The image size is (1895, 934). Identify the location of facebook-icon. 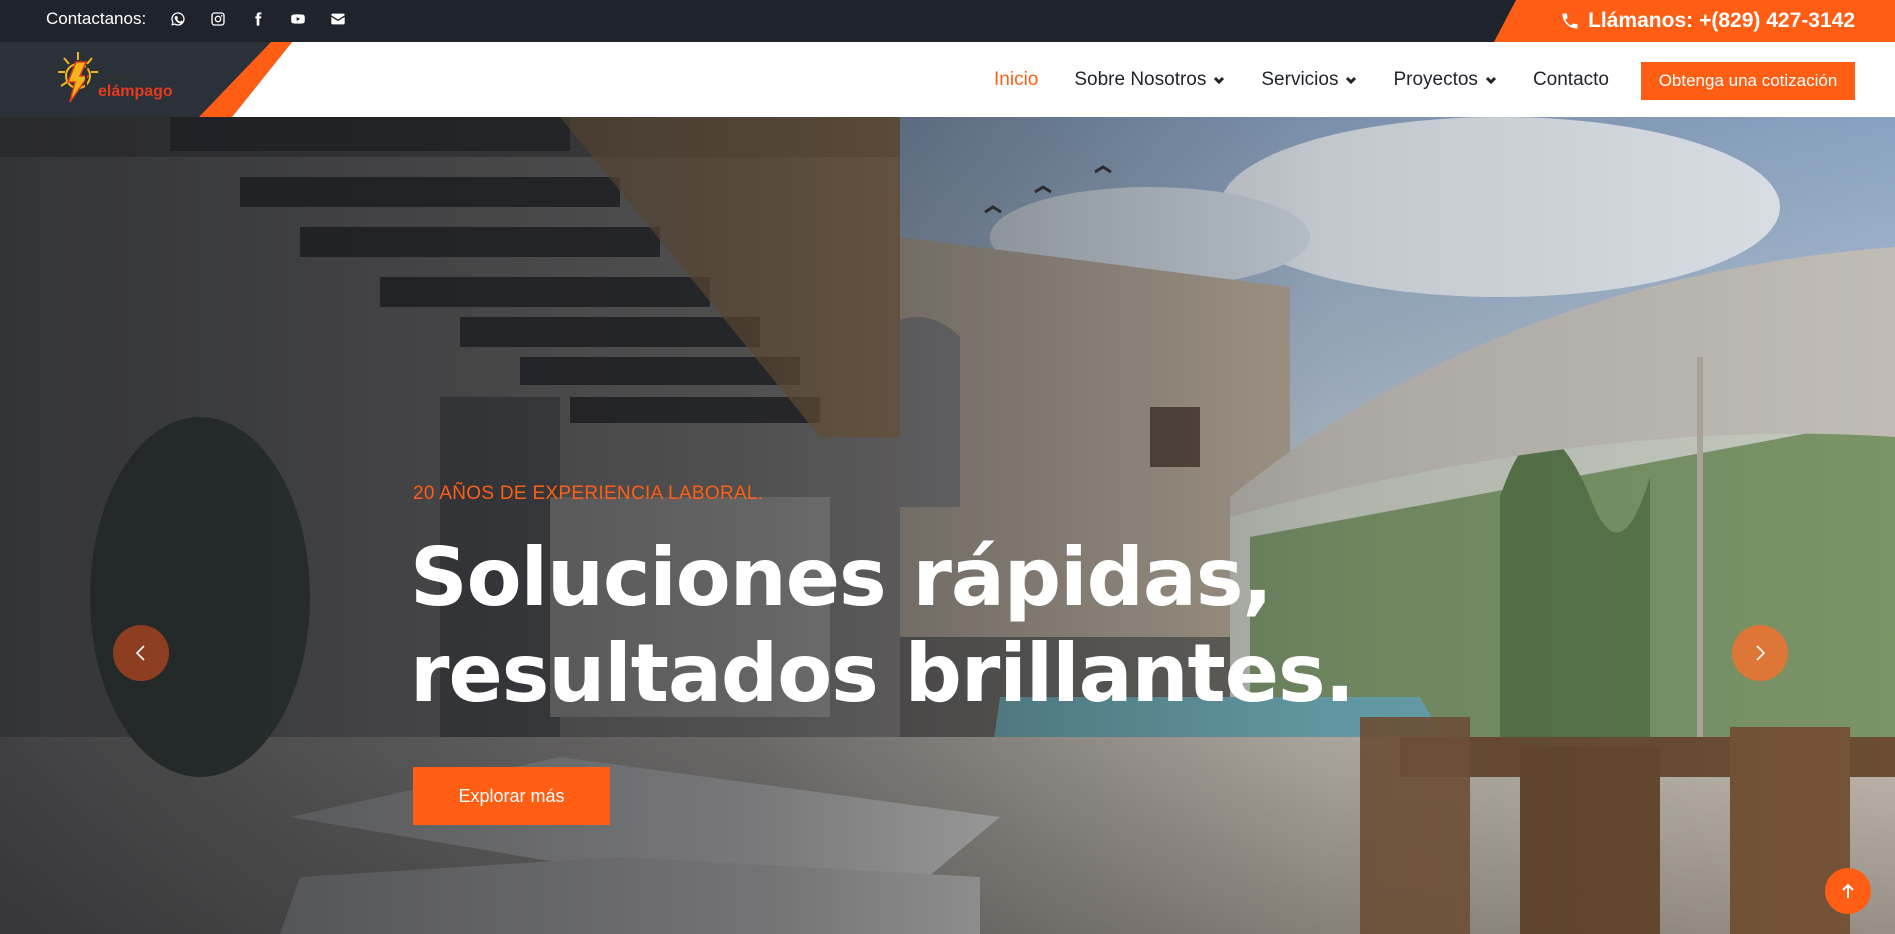
(258, 19).